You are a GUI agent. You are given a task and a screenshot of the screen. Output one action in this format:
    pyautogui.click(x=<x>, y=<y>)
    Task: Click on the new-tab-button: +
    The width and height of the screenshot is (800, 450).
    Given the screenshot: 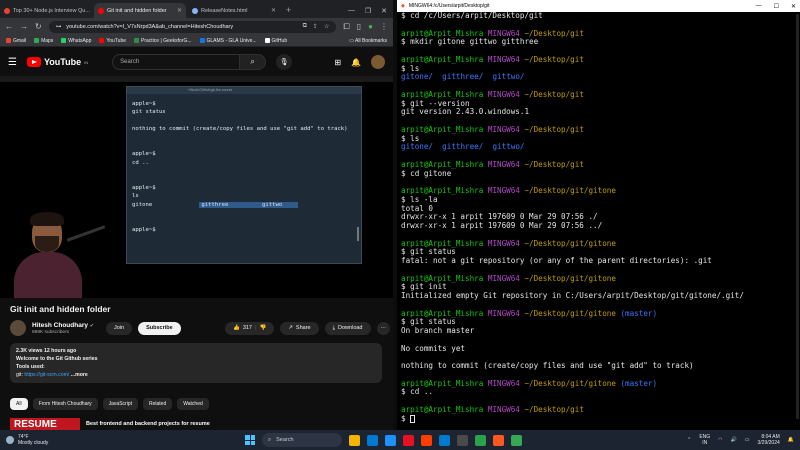 What is the action you would take?
    pyautogui.click(x=288, y=10)
    